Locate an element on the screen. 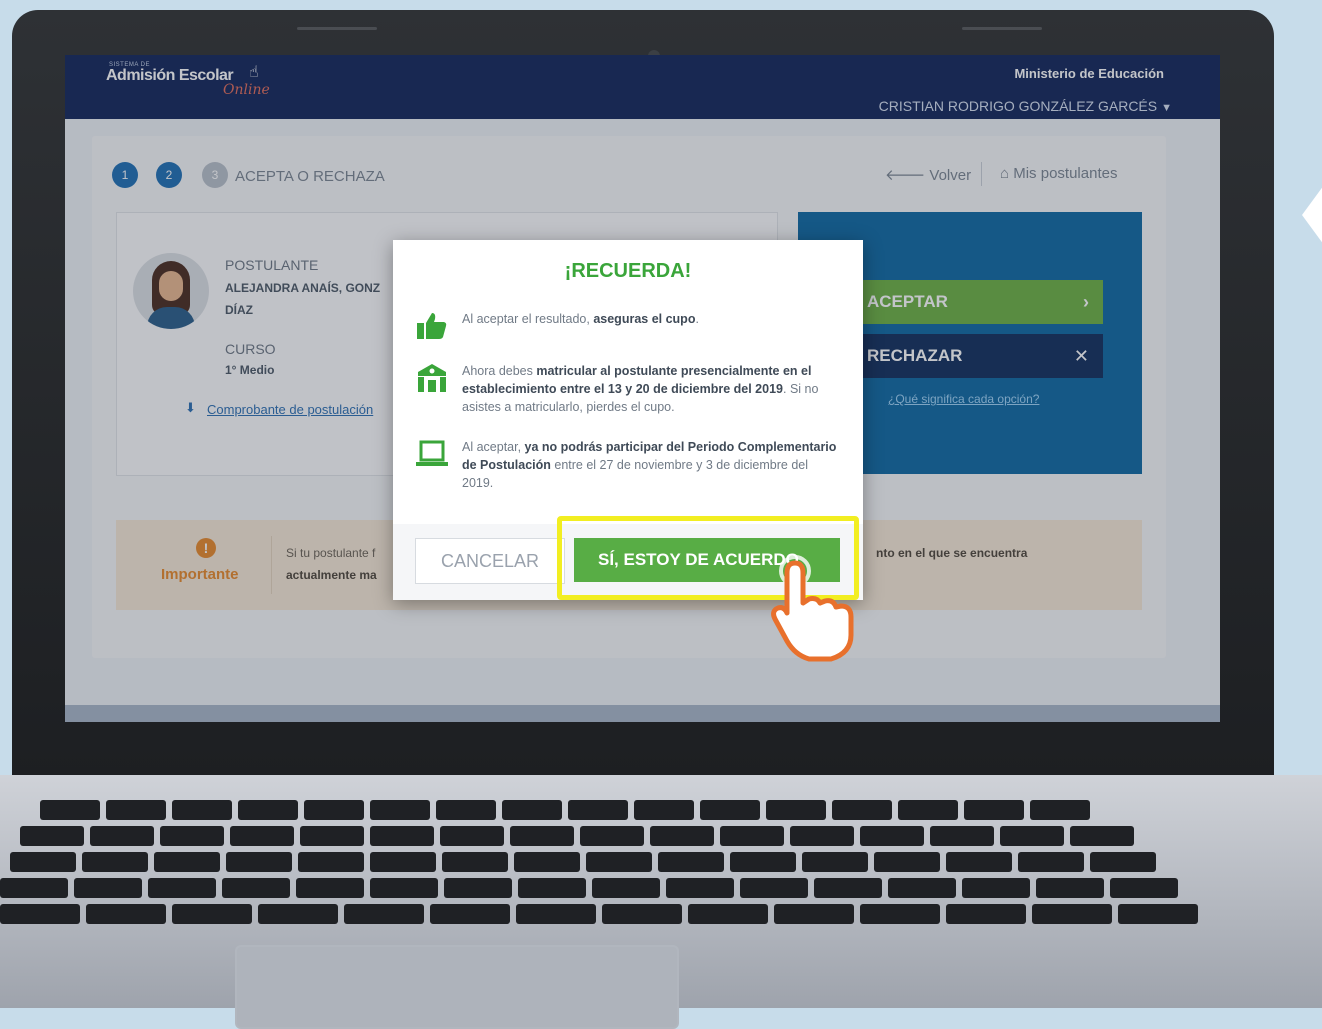 This screenshot has width=1322, height=1029. trackpad is located at coordinates (457, 987).